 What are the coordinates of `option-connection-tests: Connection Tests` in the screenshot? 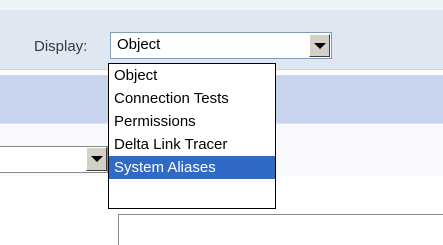 It's located at (192, 98).